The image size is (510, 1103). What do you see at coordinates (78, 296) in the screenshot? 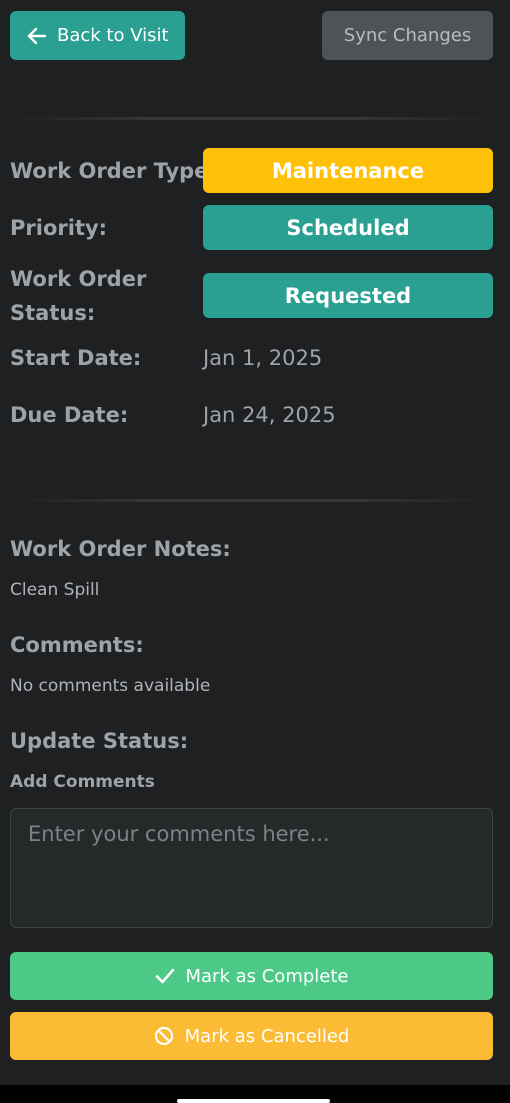
I see `work-order-status-label: Work Order Status:` at bounding box center [78, 296].